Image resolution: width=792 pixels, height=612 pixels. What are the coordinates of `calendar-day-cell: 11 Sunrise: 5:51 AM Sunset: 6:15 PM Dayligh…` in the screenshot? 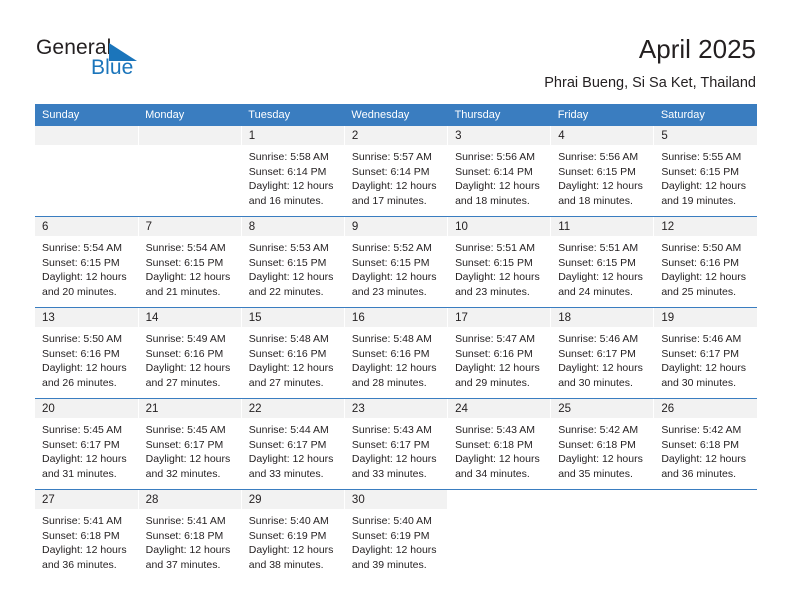 It's located at (602, 262).